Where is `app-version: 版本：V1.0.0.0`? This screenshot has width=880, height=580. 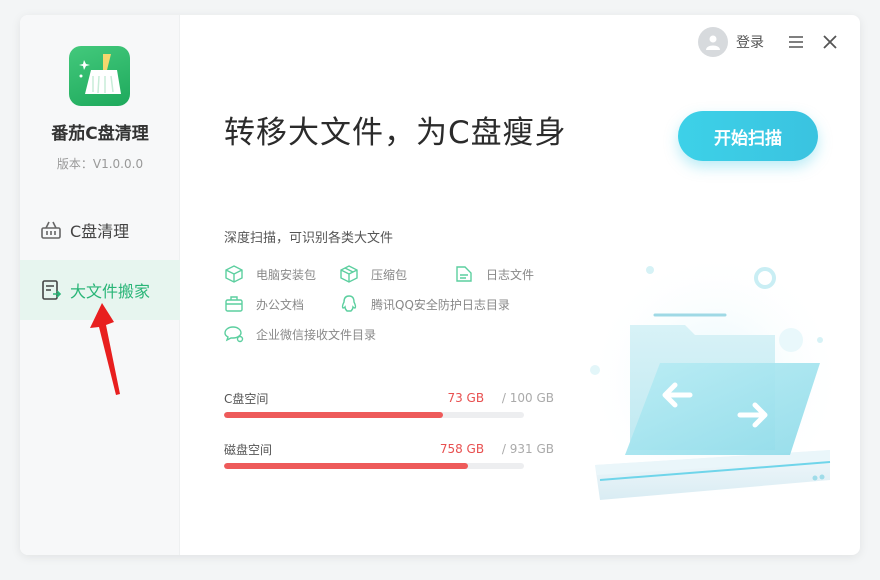 app-version: 版本：V1.0.0.0 is located at coordinates (100, 164).